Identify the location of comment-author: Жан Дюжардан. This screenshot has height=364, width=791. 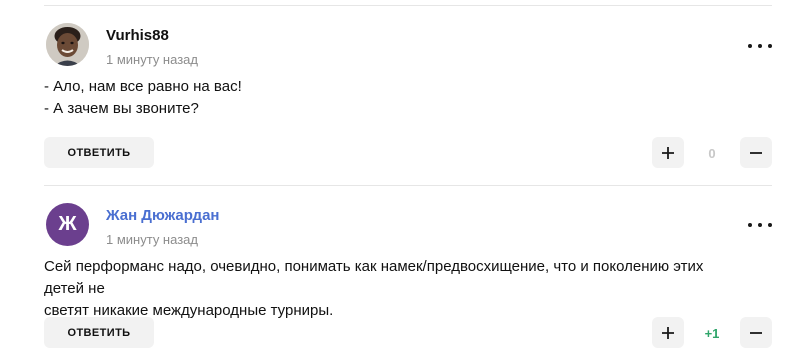
(162, 215).